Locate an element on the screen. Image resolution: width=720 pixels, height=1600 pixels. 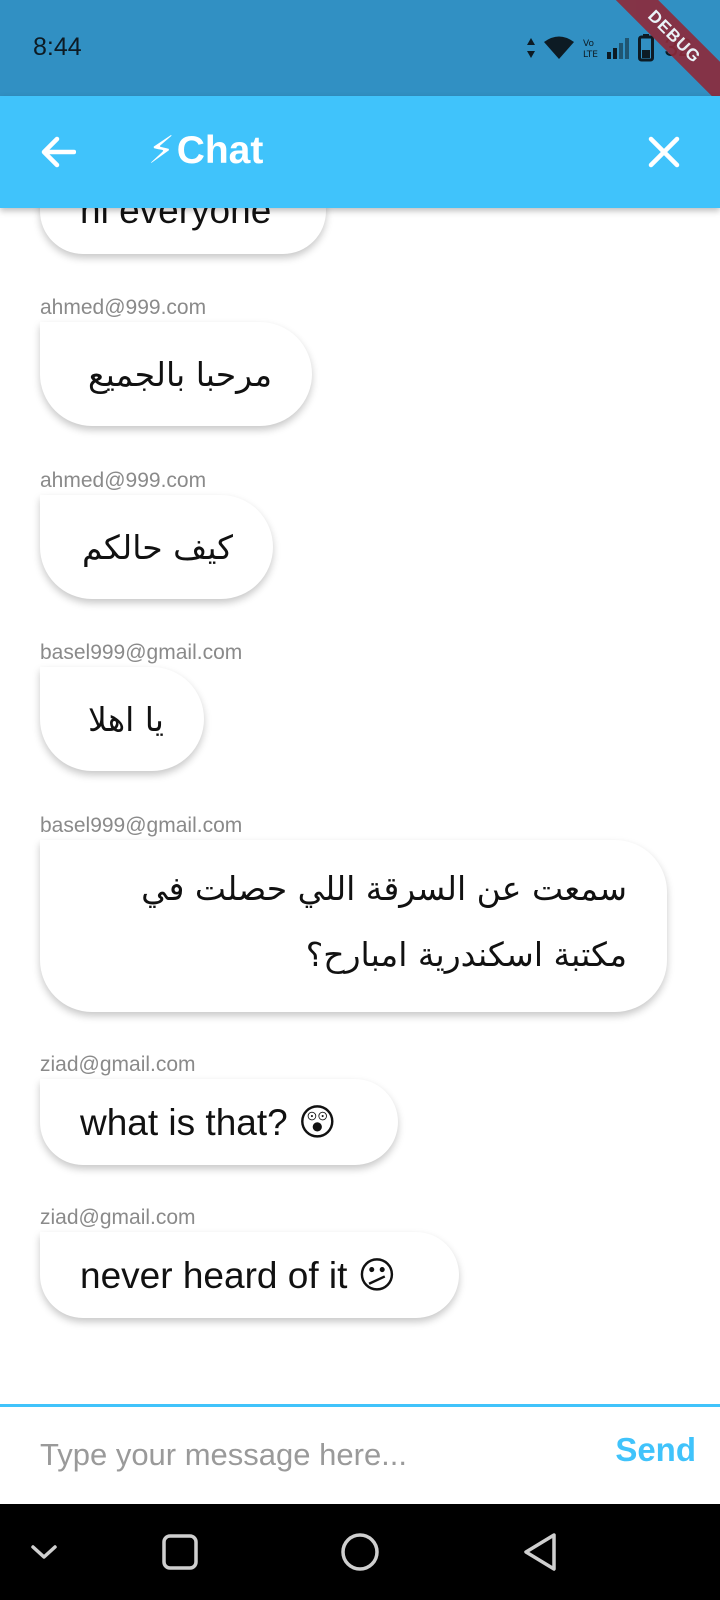
message-composer: Send is located at coordinates (360, 1455).